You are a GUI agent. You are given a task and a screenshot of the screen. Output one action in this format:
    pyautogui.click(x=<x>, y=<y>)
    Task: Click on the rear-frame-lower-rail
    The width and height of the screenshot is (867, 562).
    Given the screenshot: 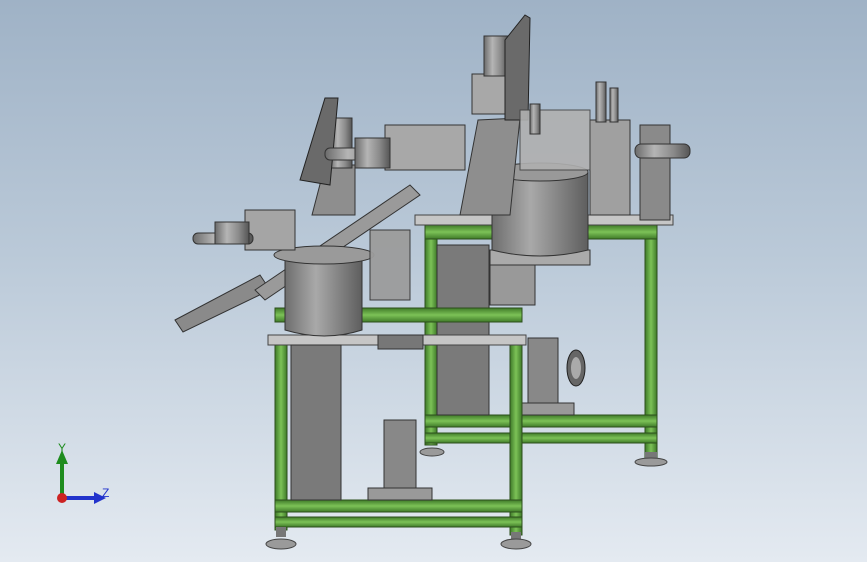 What is the action you would take?
    pyautogui.click(x=541, y=438)
    